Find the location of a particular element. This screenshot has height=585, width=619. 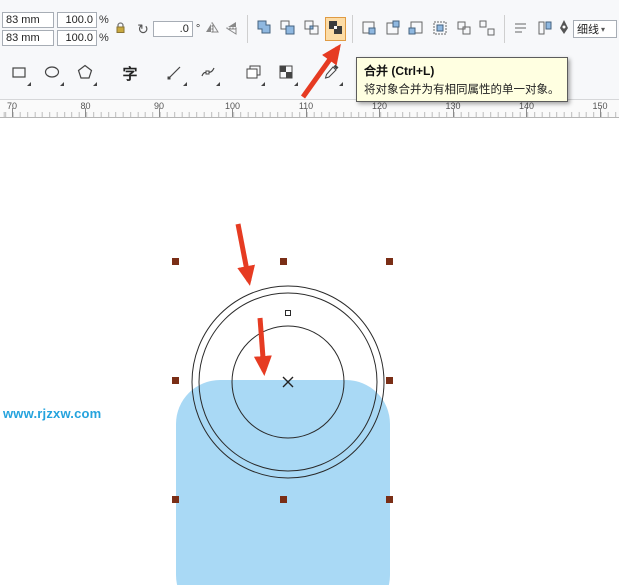

align-icon is located at coordinates (545, 29).